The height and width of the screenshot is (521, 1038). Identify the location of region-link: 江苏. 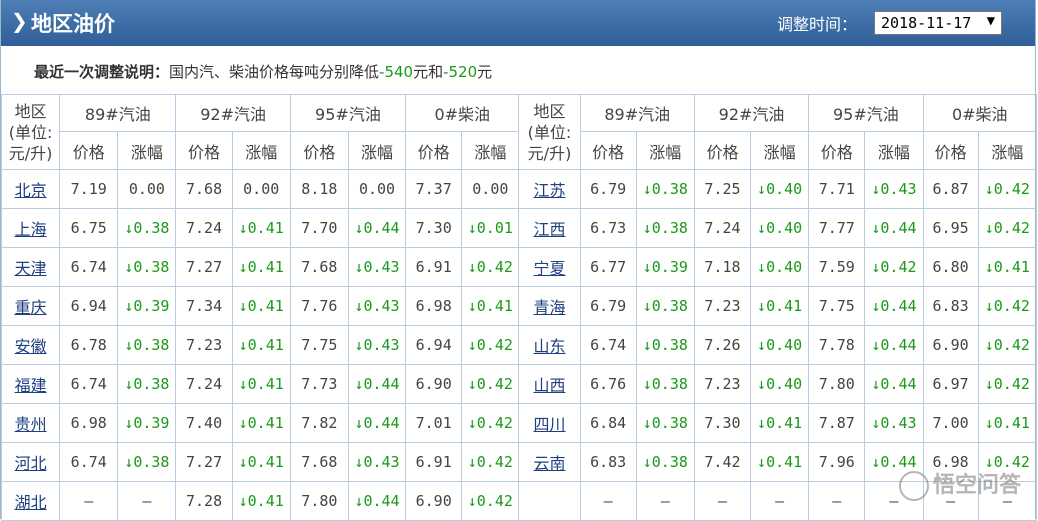
(549, 190).